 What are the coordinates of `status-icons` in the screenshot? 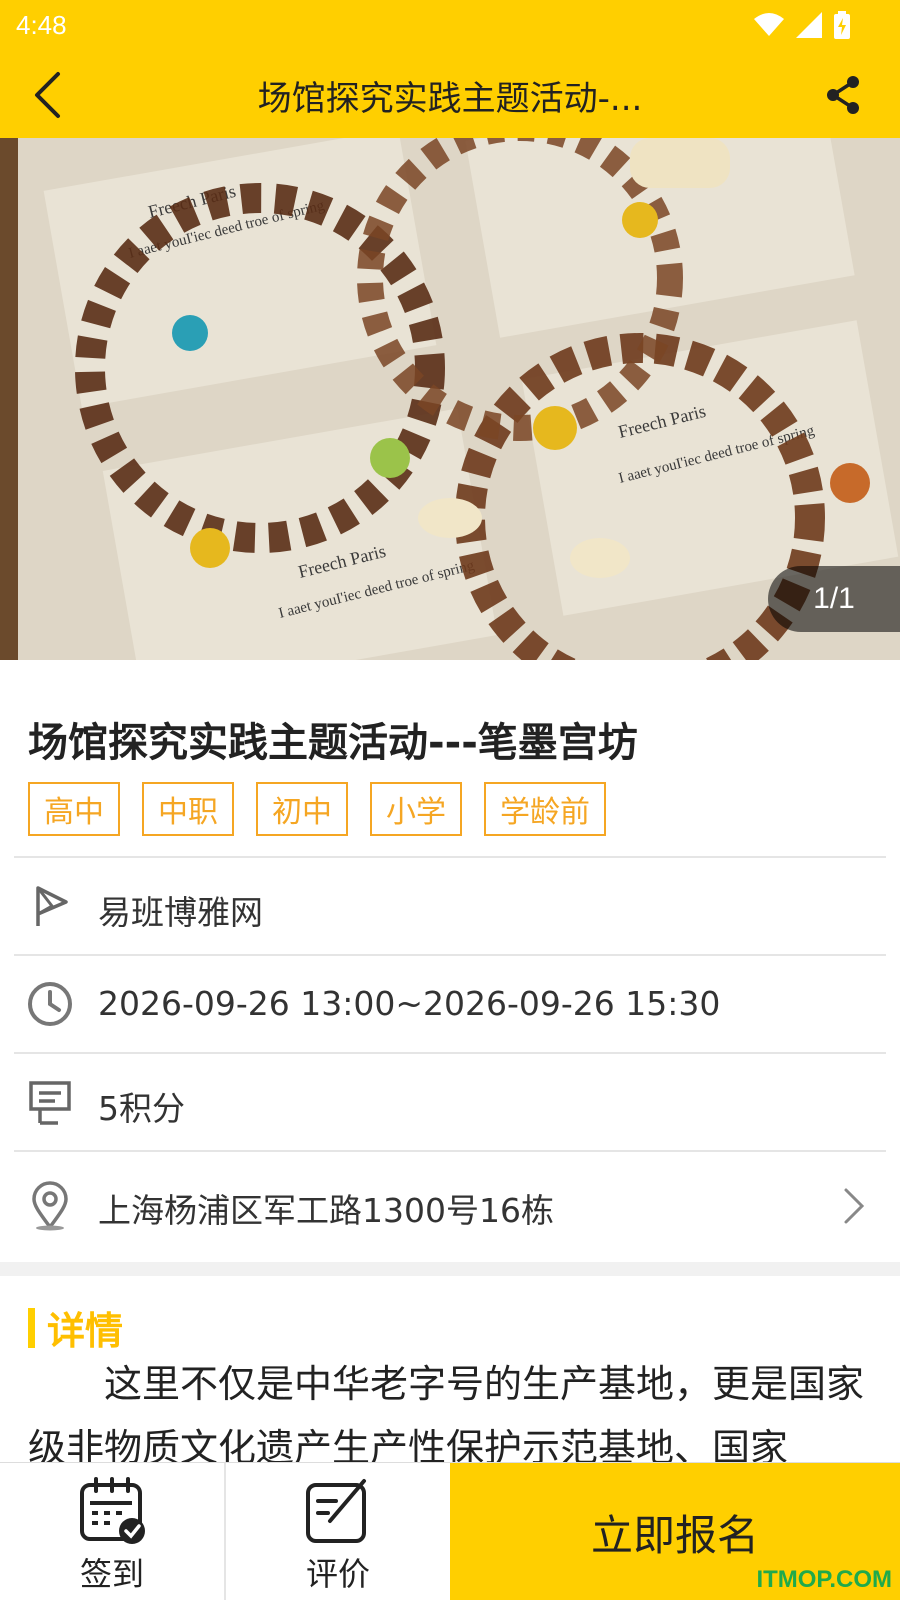 It's located at (802, 25).